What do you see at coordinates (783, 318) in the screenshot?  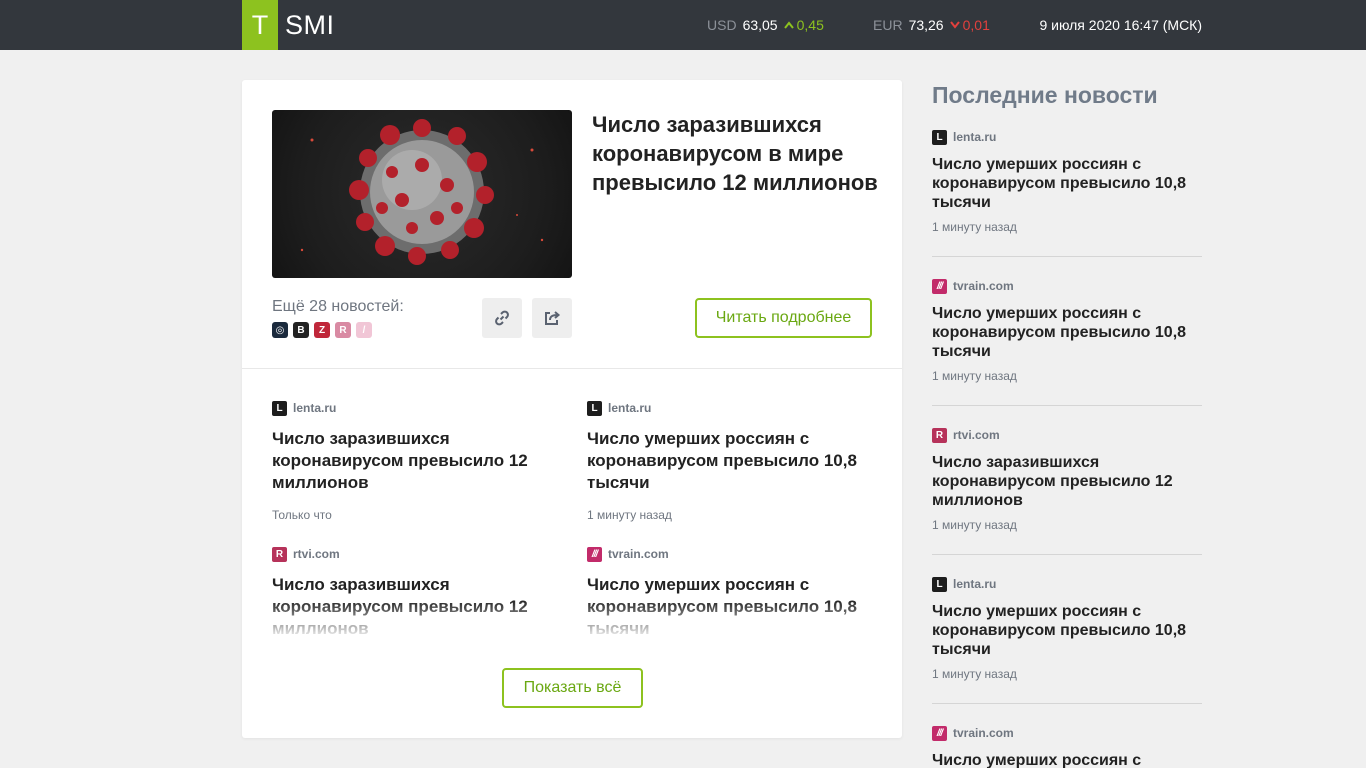 I see `read-more-button: Читать подробнее` at bounding box center [783, 318].